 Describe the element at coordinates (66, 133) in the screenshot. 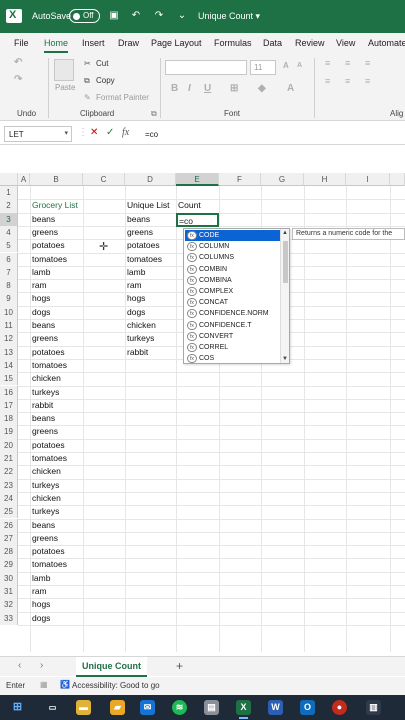

I see `chevron-down-icon: ▾` at that location.